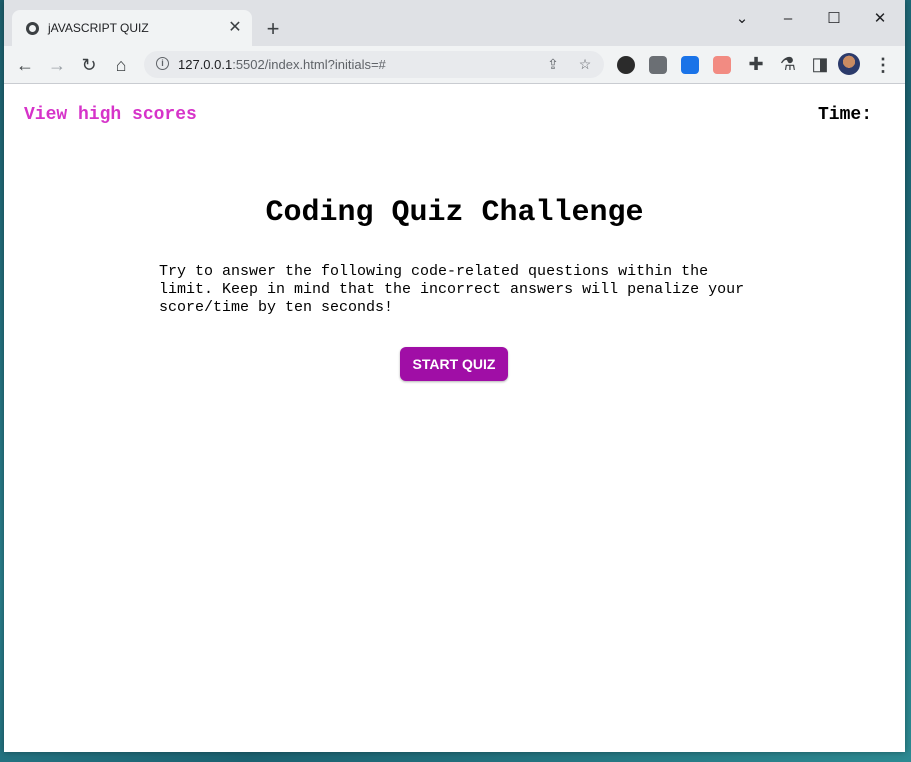 This screenshot has height=762, width=911. What do you see at coordinates (454, 23) in the screenshot?
I see `tab-strip: jAVASCRIPT QUIZ ✕ + ⌄ – ☐ ✕` at bounding box center [454, 23].